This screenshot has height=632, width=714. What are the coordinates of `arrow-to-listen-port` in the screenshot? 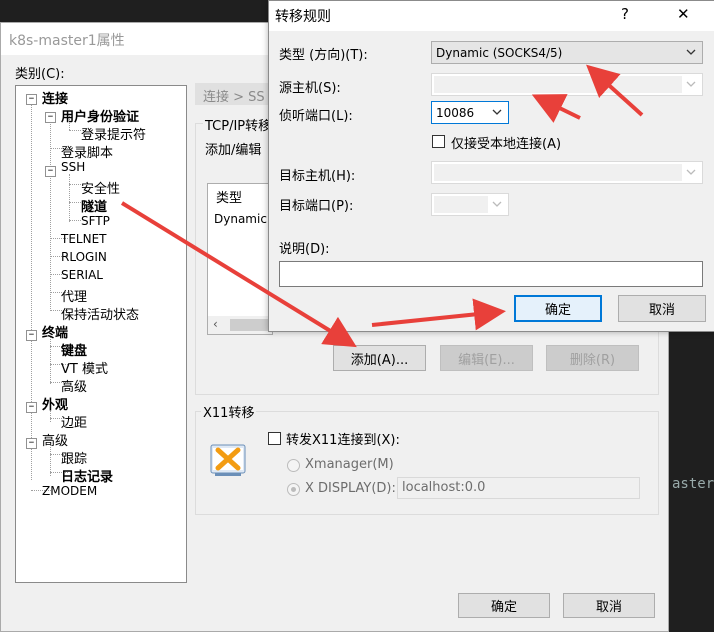 It's located at (556, 108).